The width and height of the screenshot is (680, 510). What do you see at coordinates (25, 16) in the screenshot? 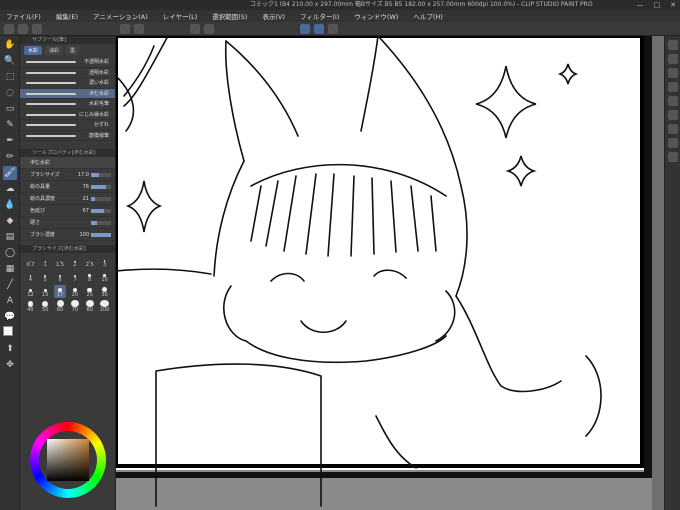
I see `menu-file: ファイル(F)` at bounding box center [25, 16].